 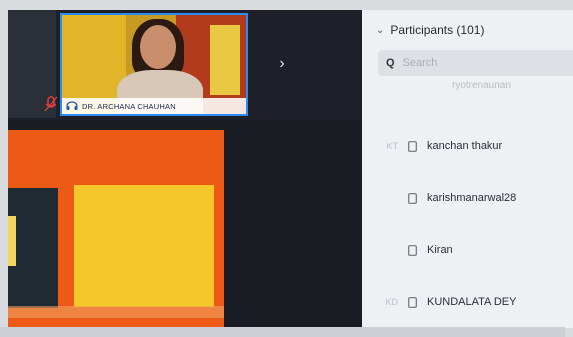 I want to click on chevron-down-icon: ⌄, so click(x=380, y=30).